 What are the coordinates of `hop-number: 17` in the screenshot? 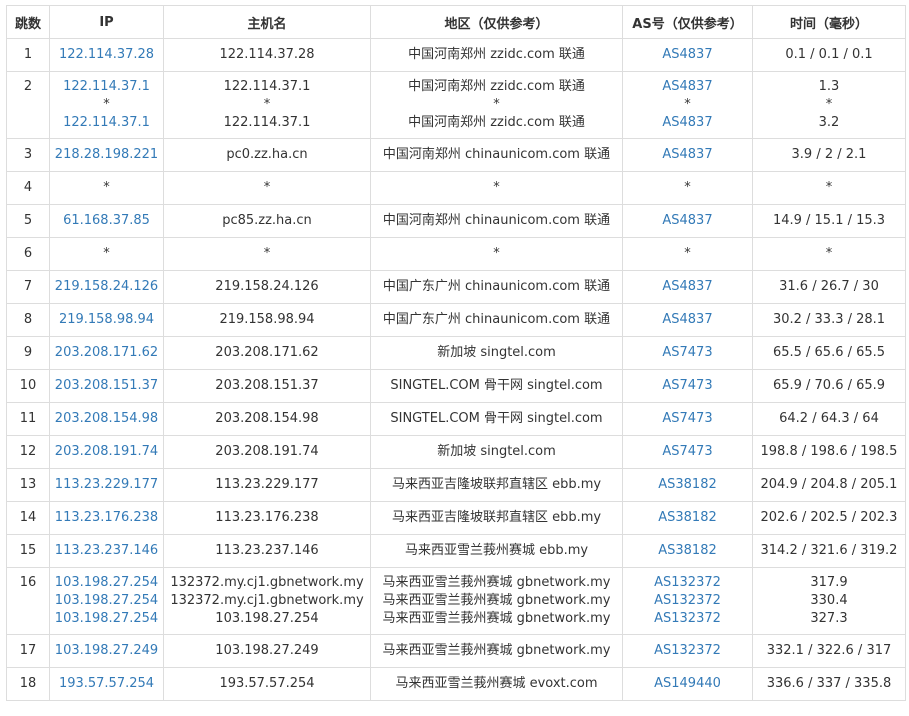 It's located at (28, 651).